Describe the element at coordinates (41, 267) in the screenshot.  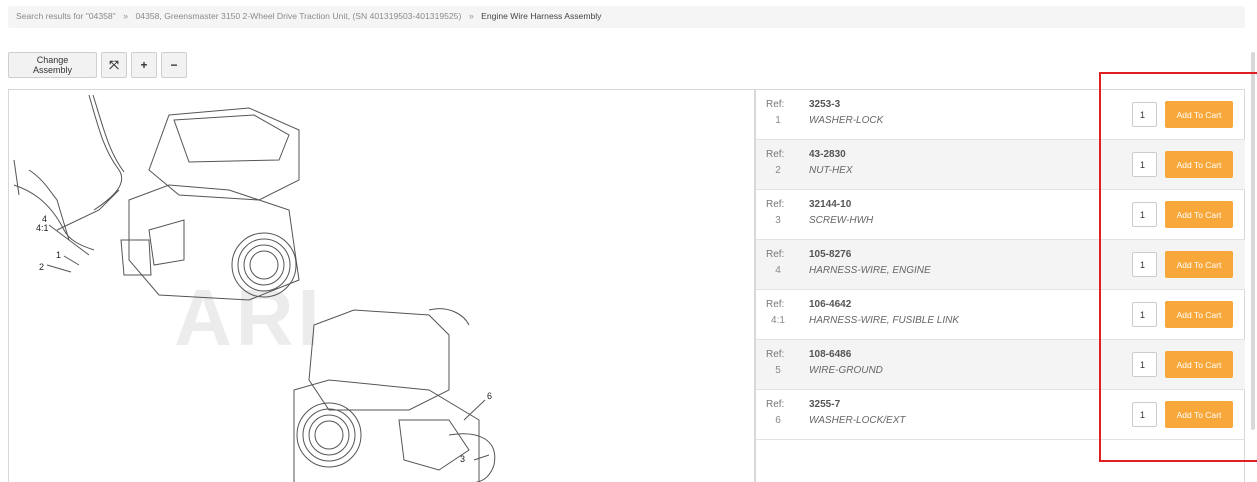
I see `callout-2: 2` at that location.